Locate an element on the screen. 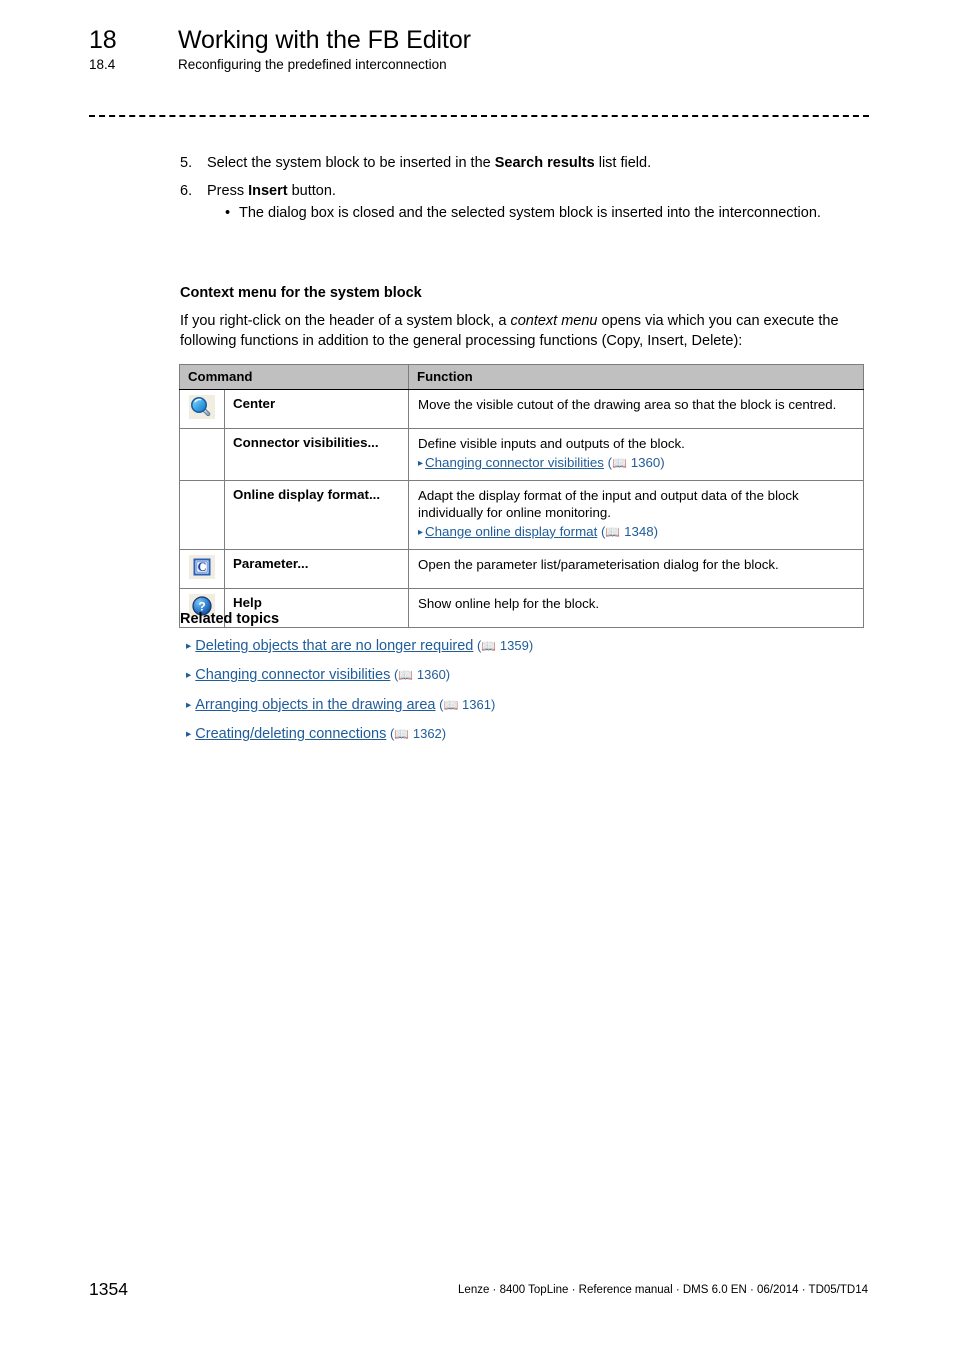 The width and height of the screenshot is (954, 1350). paragraph-italic-term: context menu is located at coordinates (554, 321).